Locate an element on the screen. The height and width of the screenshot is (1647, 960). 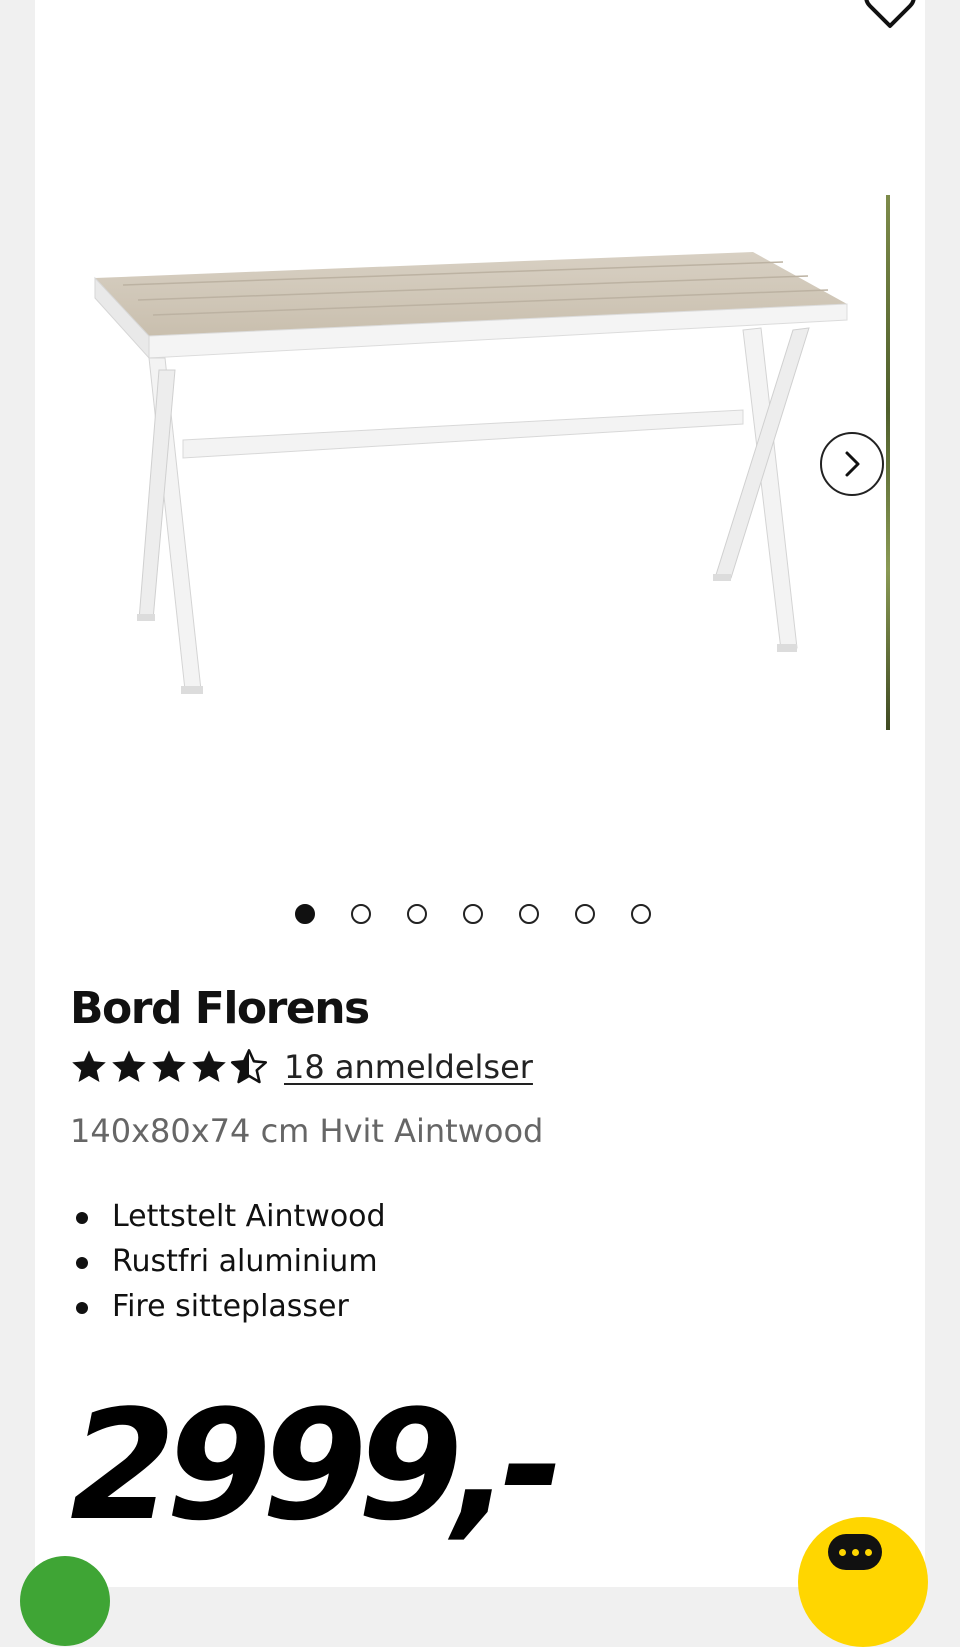
feature-text: Fire sitteplasser is located at coordinates (230, 1306).